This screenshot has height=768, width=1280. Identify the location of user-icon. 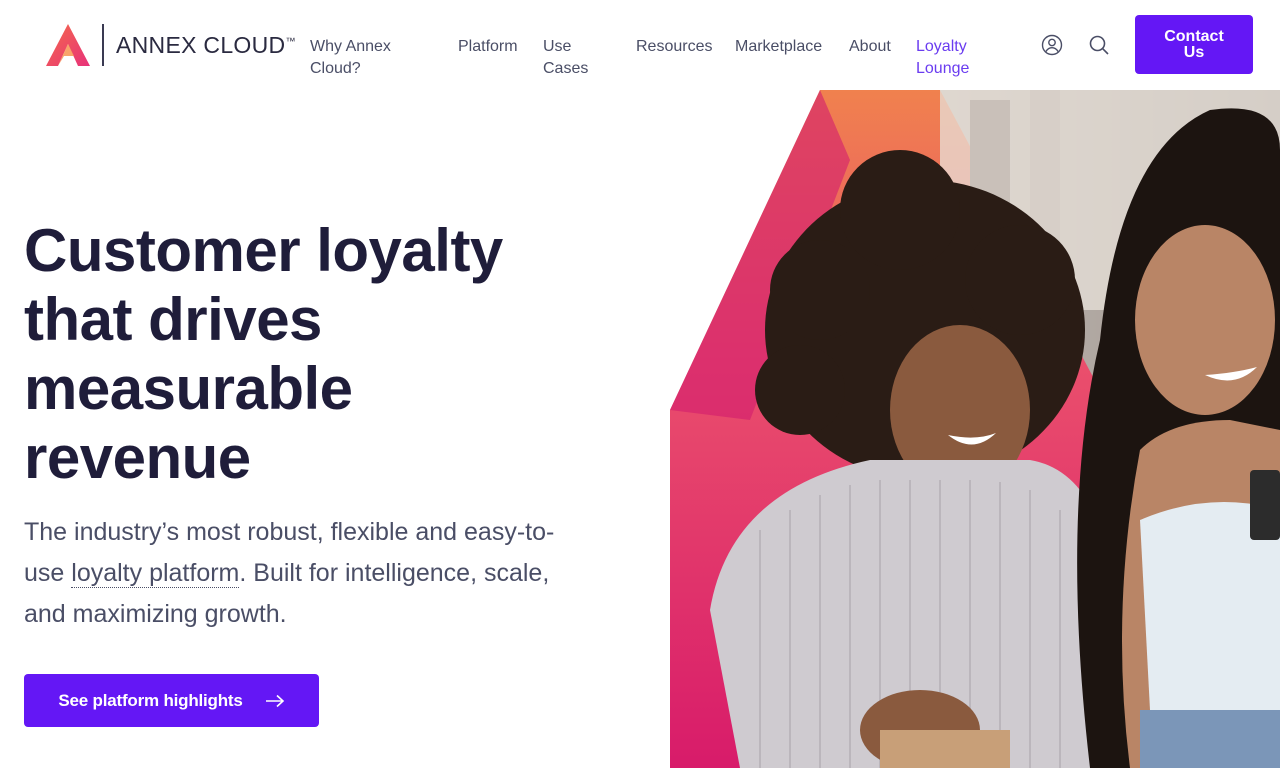
(1052, 45).